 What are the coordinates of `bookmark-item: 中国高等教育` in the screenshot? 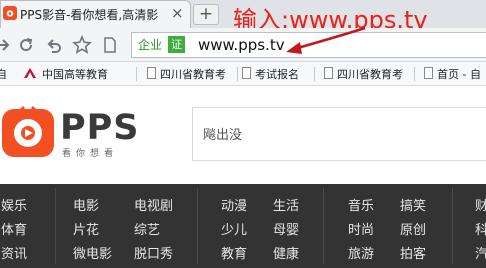 It's located at (65, 74).